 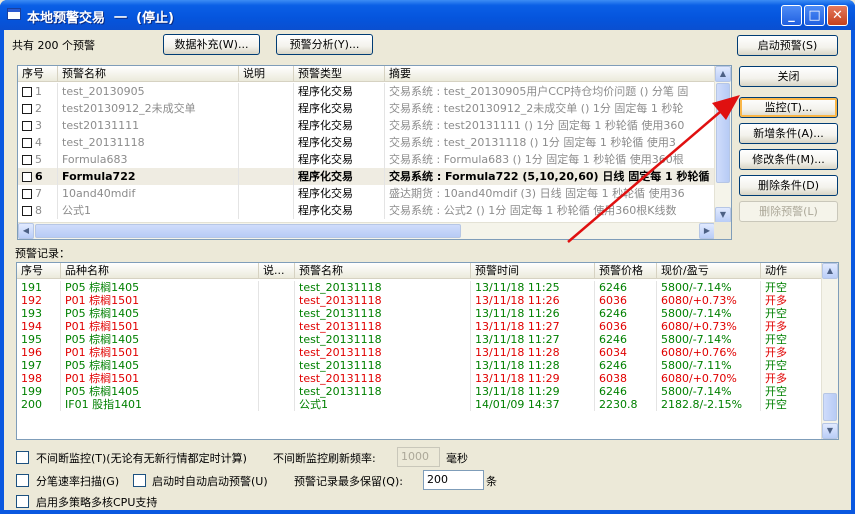 I want to click on records-column-header: 品种名称, so click(x=160, y=271).